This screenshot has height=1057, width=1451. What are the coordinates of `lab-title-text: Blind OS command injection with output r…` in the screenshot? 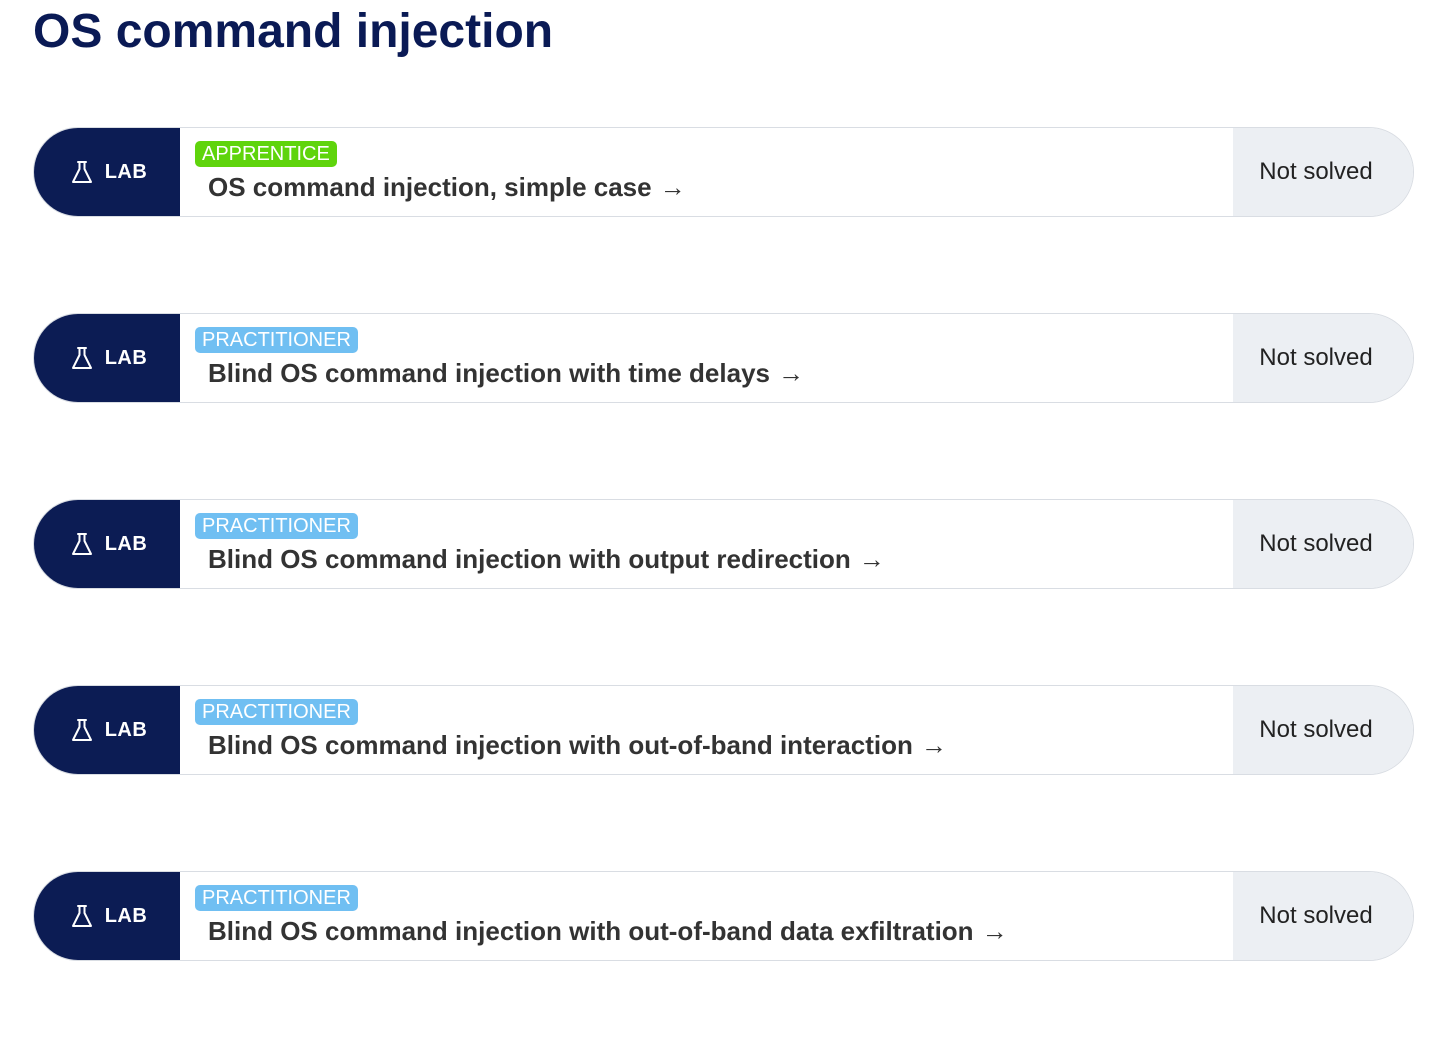 It's located at (529, 559).